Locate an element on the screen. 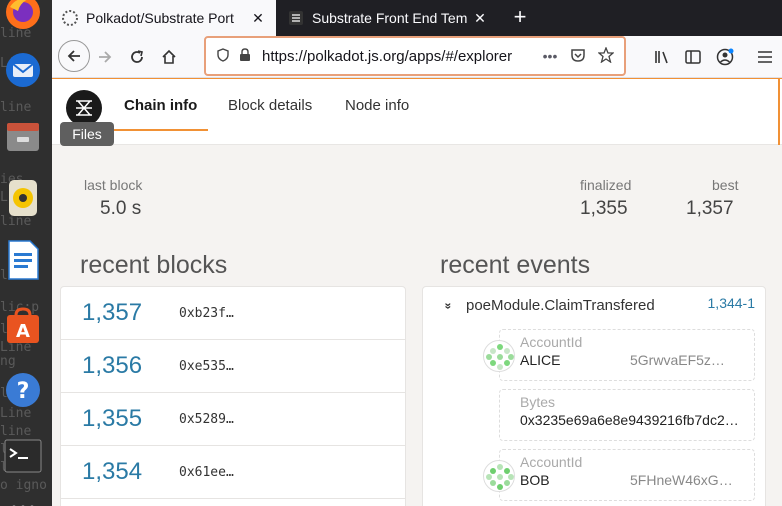 The width and height of the screenshot is (782, 506). event-header: » poeModule.ClaimTransfered 1,344-1 is located at coordinates (594, 307).